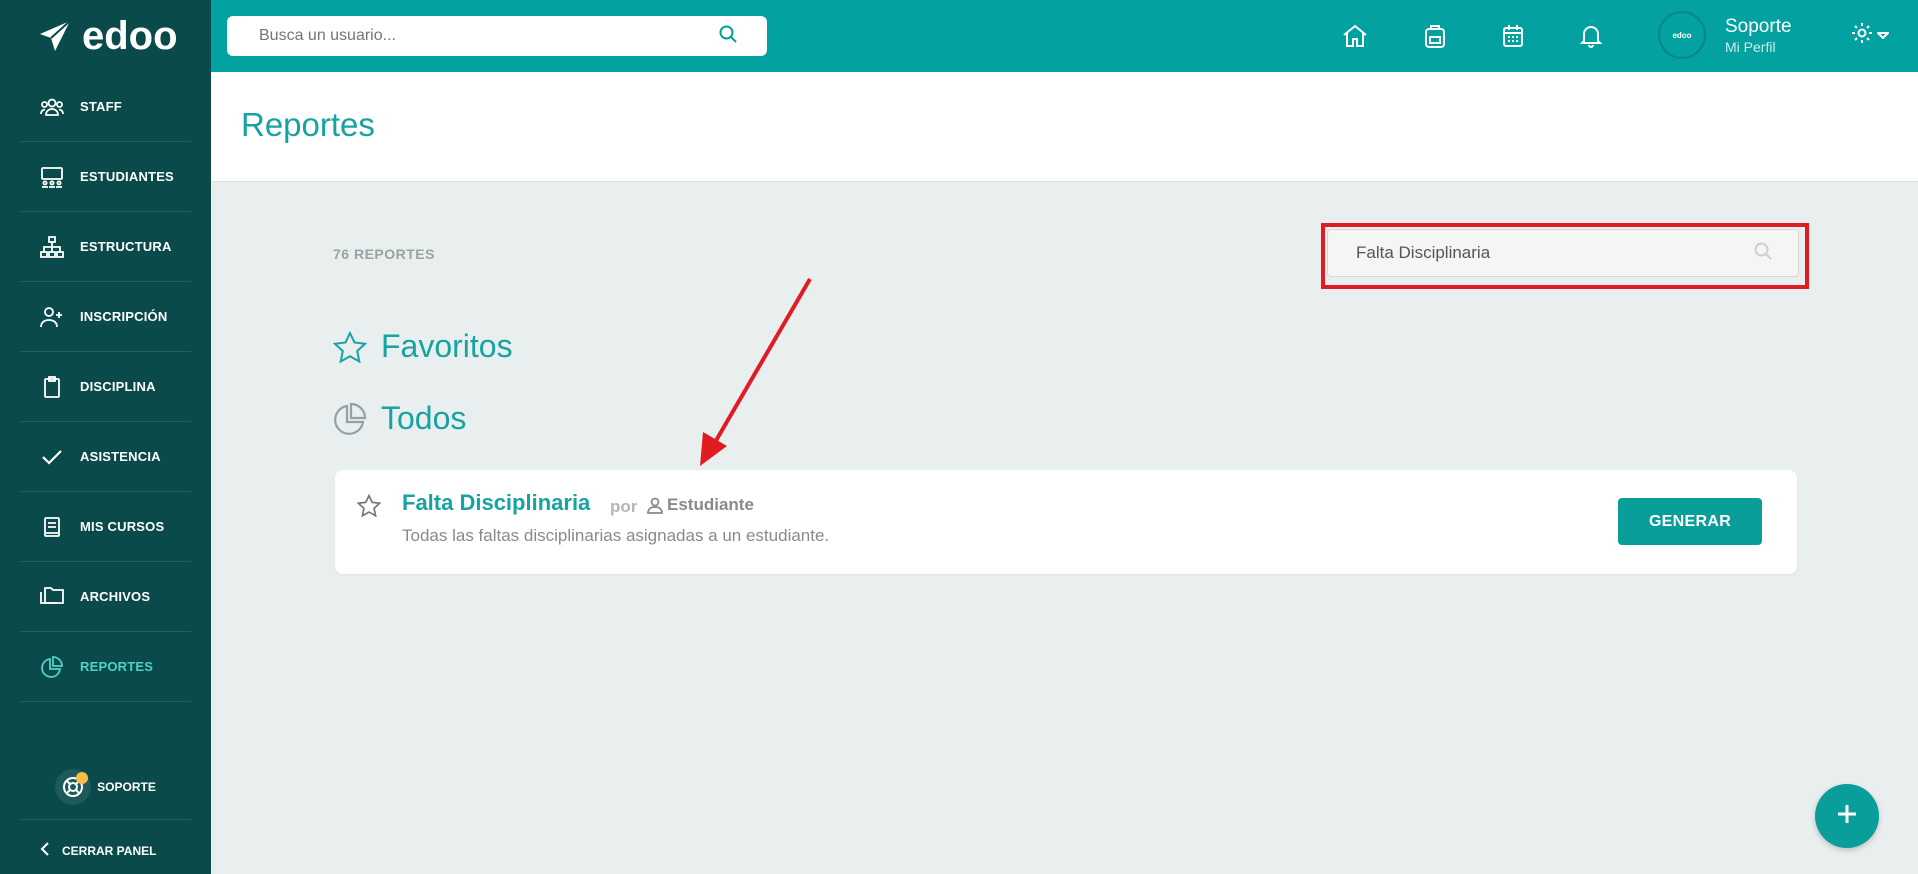 The height and width of the screenshot is (874, 1918). I want to click on page-title: Reportes, so click(308, 124).